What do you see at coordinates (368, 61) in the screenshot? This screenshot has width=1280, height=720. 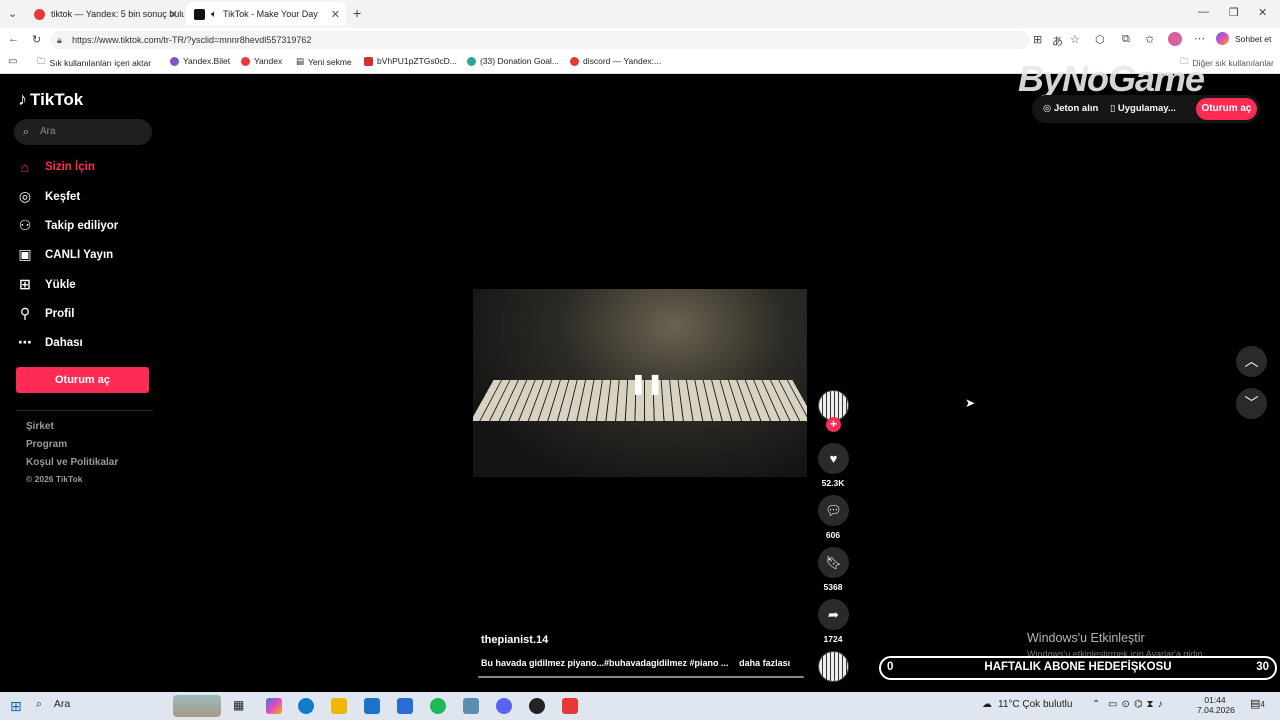 I see `pdf-icon` at bounding box center [368, 61].